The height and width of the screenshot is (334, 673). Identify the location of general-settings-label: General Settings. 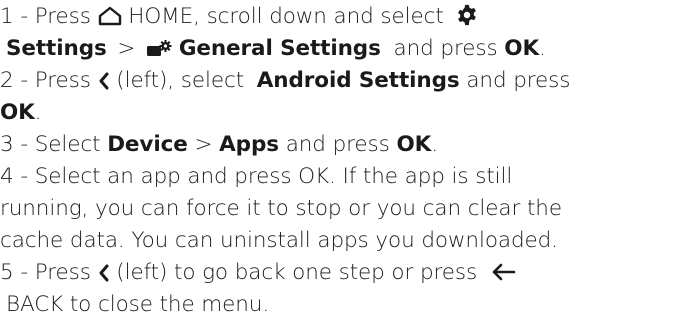
(279, 48).